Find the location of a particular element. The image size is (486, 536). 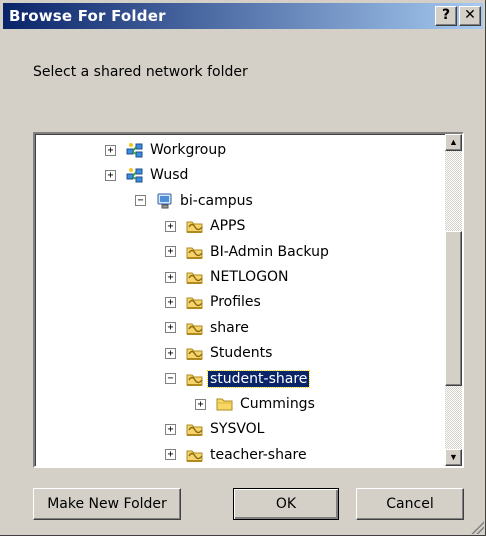

tree-item-label: student-share is located at coordinates (258, 378).